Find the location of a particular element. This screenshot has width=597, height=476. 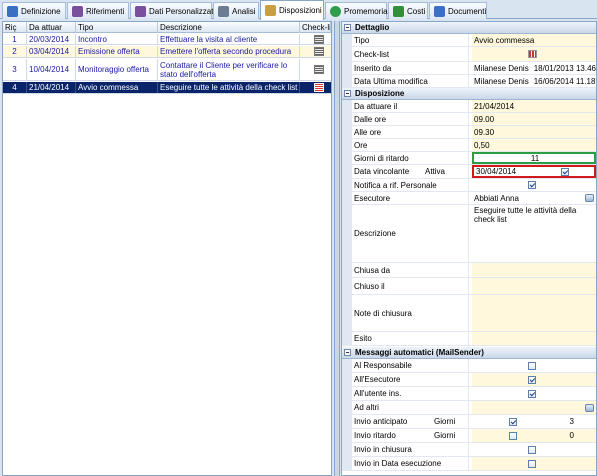

utente-value is located at coordinates (534, 393).